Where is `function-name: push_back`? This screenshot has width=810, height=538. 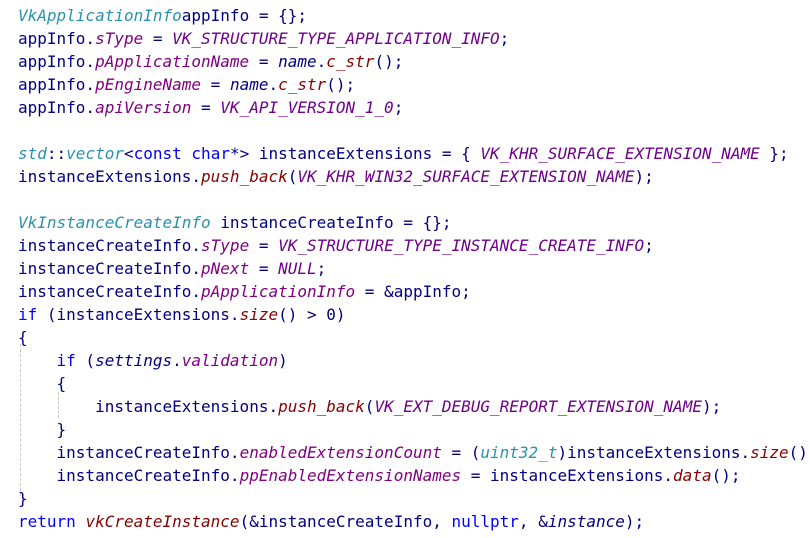 function-name: push_back is located at coordinates (244, 176).